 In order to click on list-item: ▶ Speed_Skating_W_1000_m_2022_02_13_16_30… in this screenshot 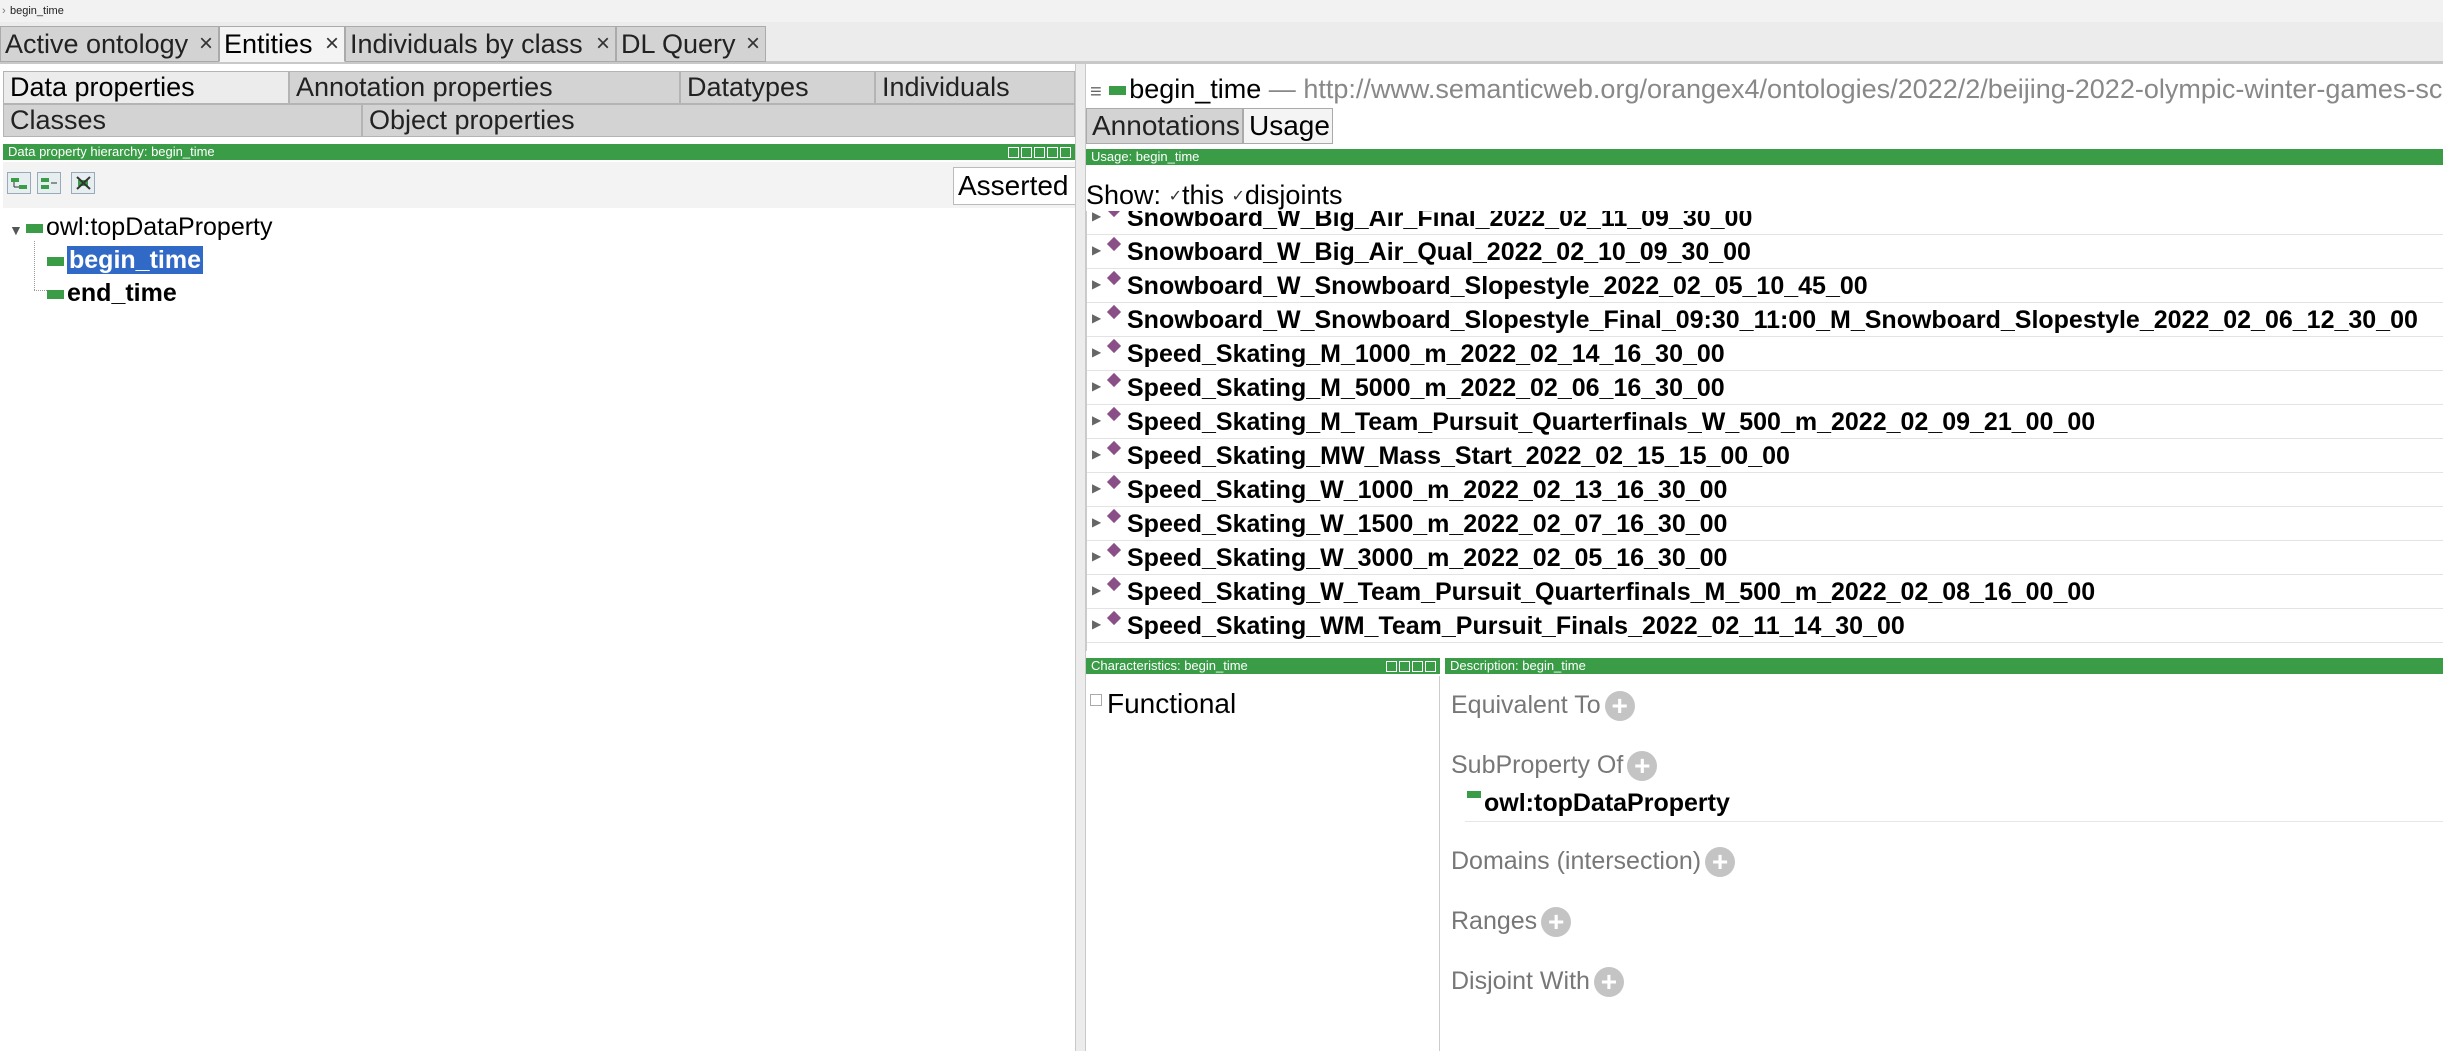, I will do `click(1765, 490)`.